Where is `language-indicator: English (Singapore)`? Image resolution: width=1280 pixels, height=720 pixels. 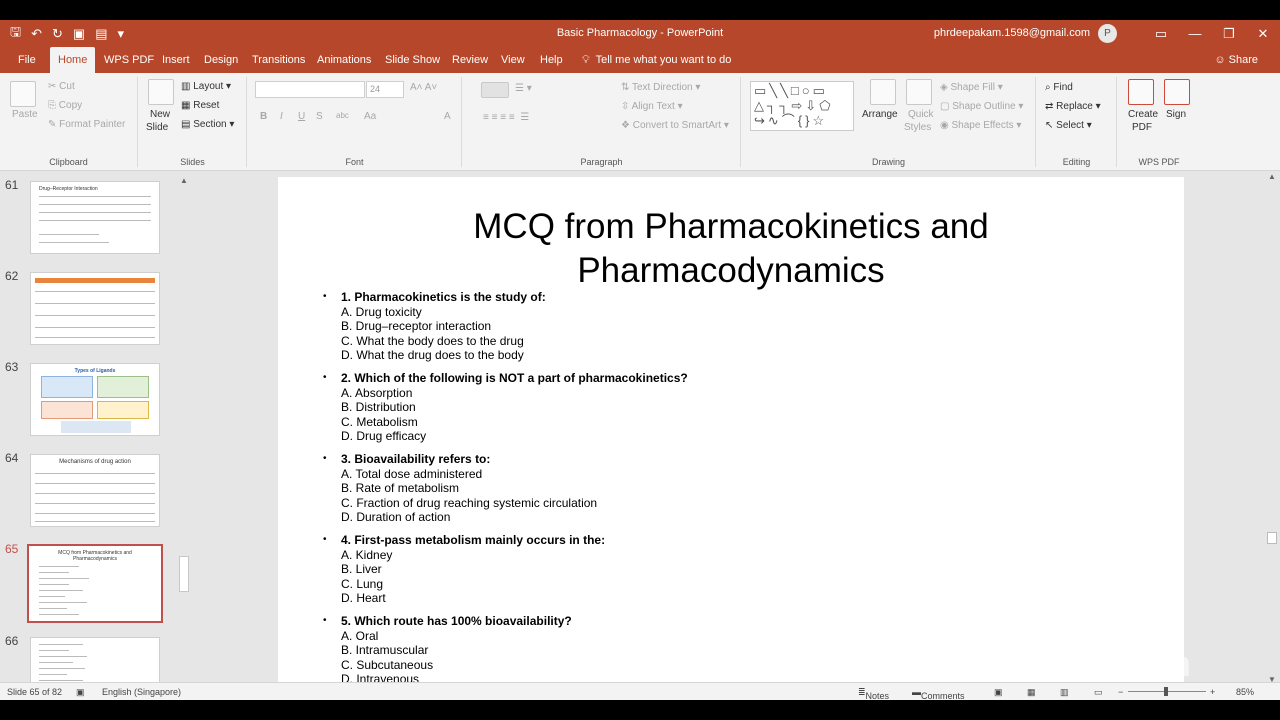
language-indicator: English (Singapore) is located at coordinates (141, 692).